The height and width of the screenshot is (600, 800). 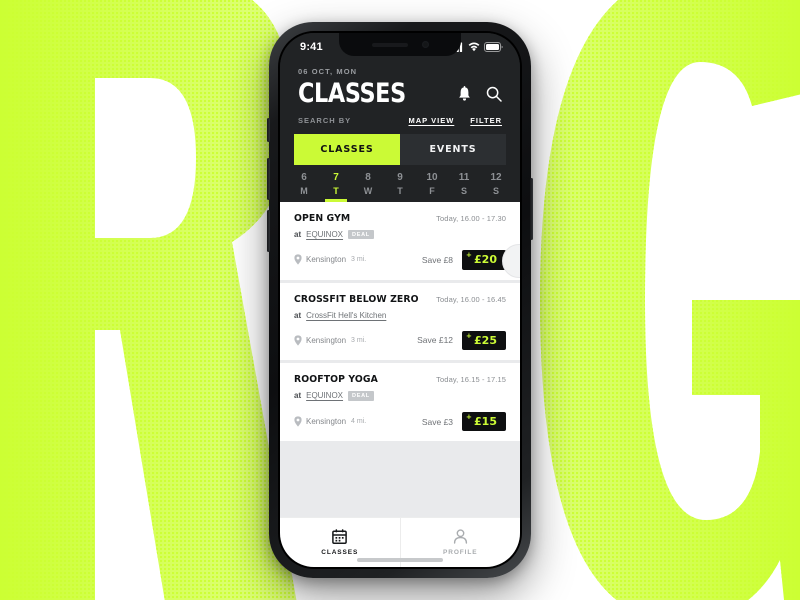 I want to click on header-date: 06 OCT, MON, so click(x=328, y=71).